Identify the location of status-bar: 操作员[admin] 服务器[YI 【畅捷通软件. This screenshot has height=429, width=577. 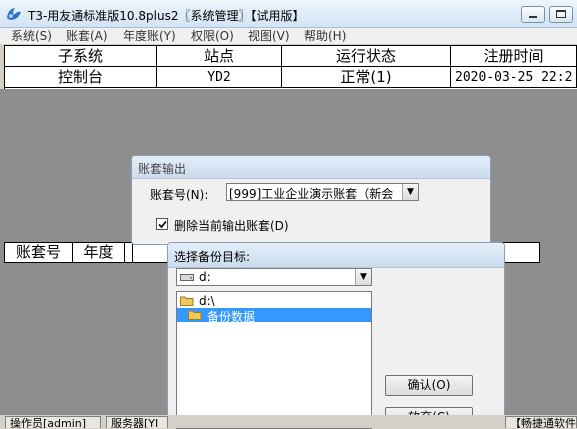
(288, 421).